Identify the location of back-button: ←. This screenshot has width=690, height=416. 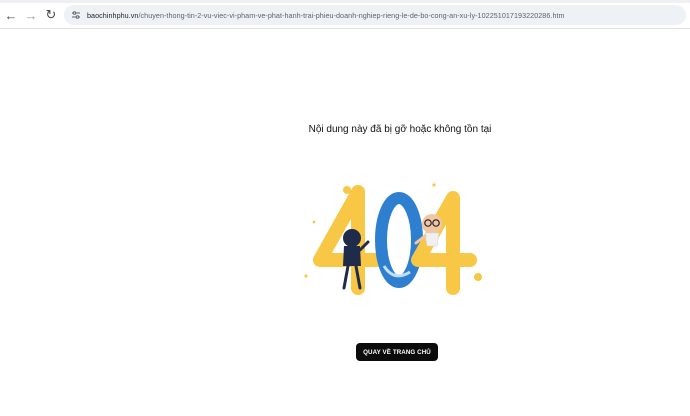
(11, 15).